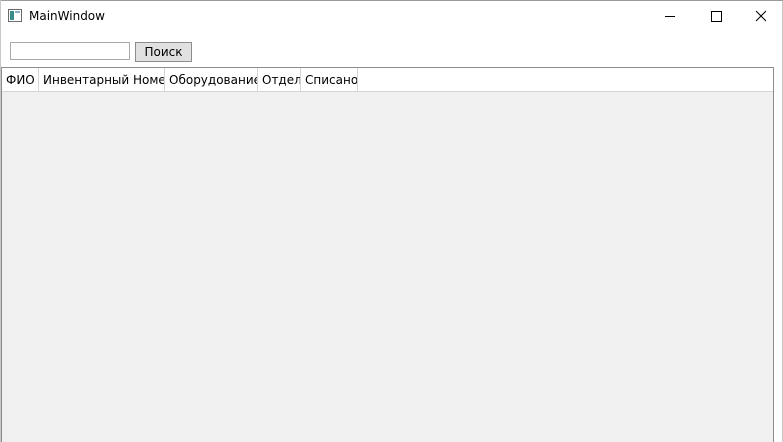 The height and width of the screenshot is (442, 783). What do you see at coordinates (70, 51) in the screenshot?
I see `search-input` at bounding box center [70, 51].